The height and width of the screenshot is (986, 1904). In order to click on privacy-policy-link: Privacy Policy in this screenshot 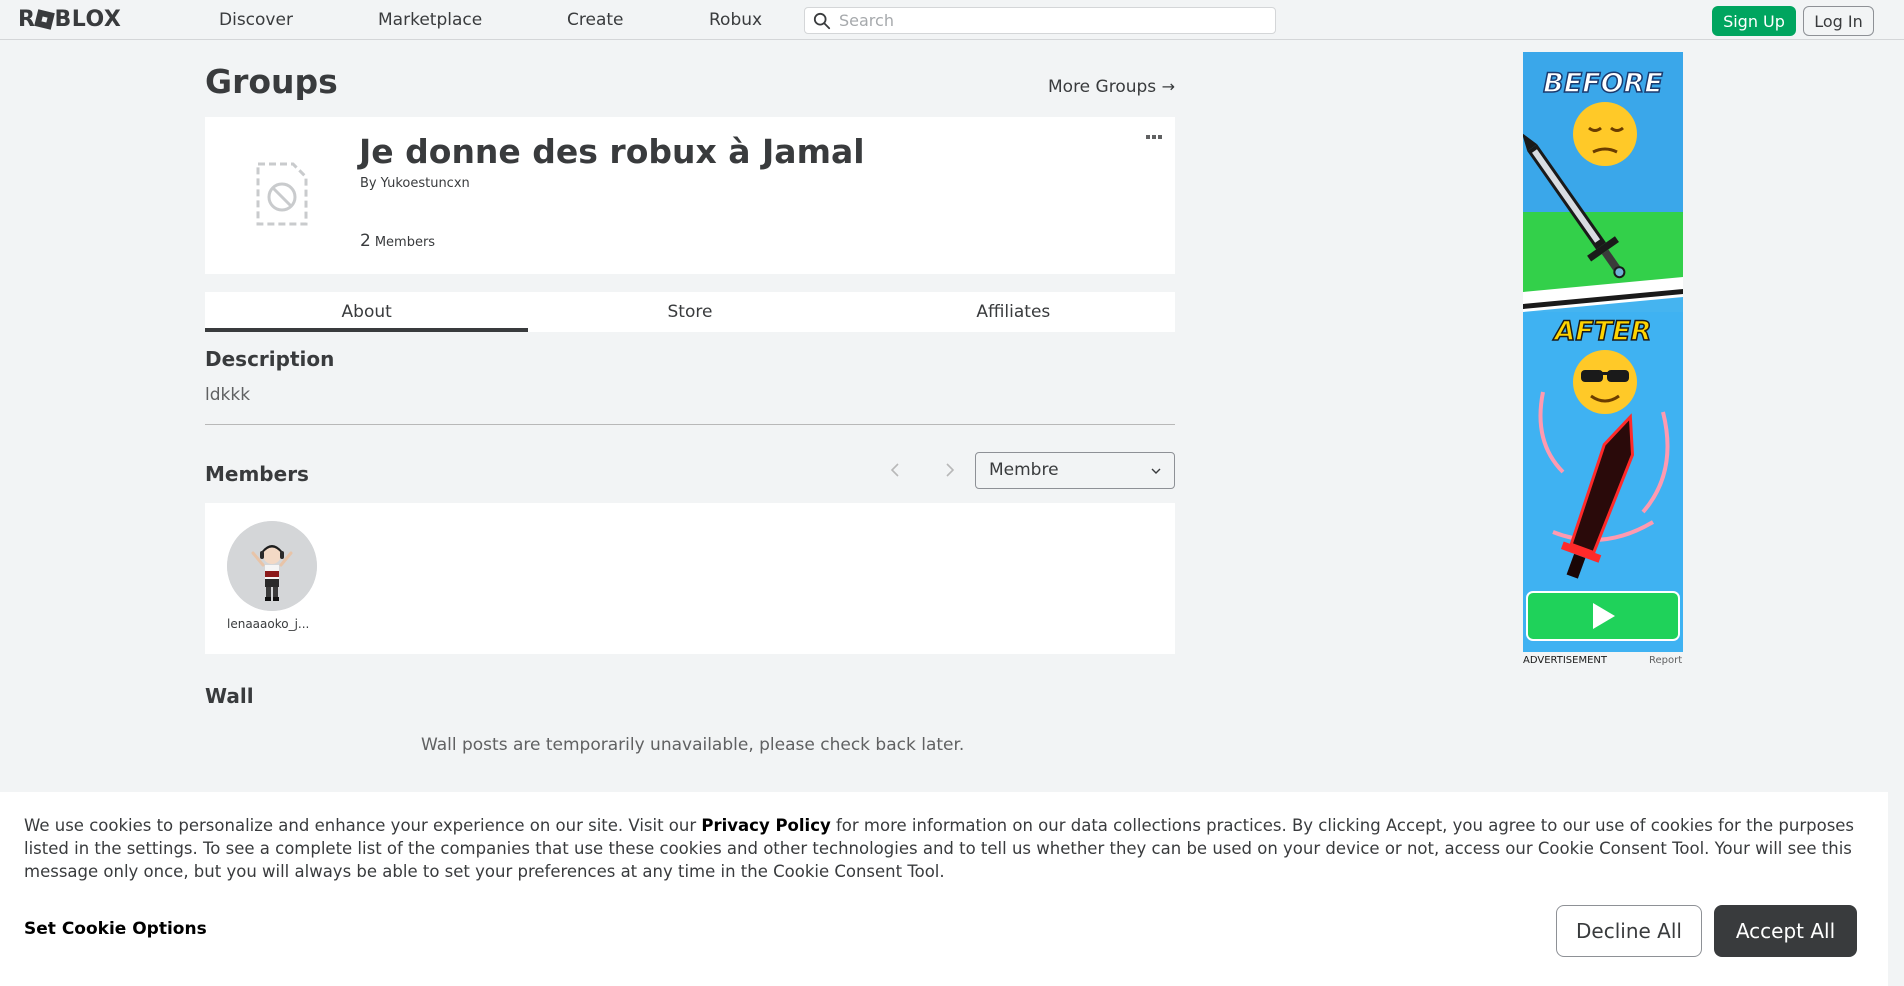, I will do `click(765, 825)`.